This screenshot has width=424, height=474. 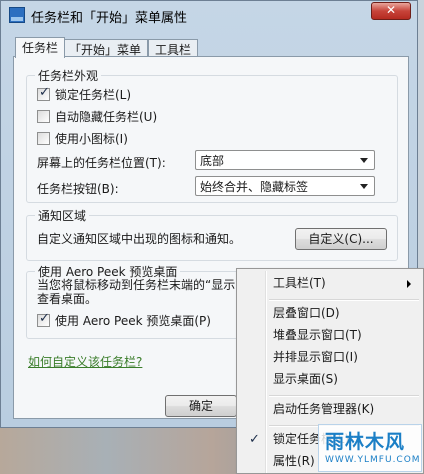 I want to click on taskbar-location-select: 底部, so click(x=285, y=160).